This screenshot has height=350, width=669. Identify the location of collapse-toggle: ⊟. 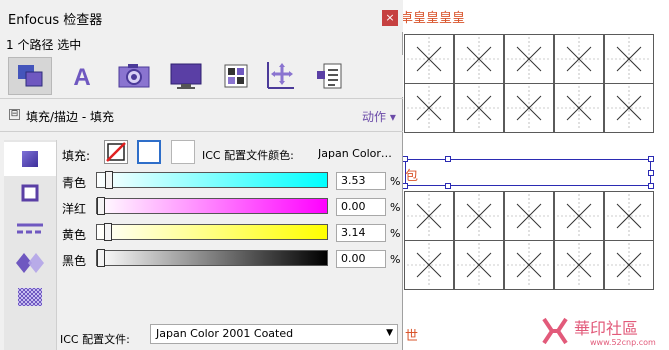
(14, 114).